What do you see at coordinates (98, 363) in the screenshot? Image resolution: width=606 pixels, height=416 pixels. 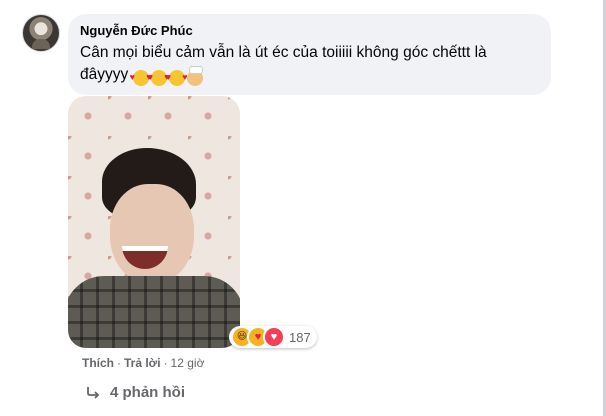 I see `like-button: Thích` at bounding box center [98, 363].